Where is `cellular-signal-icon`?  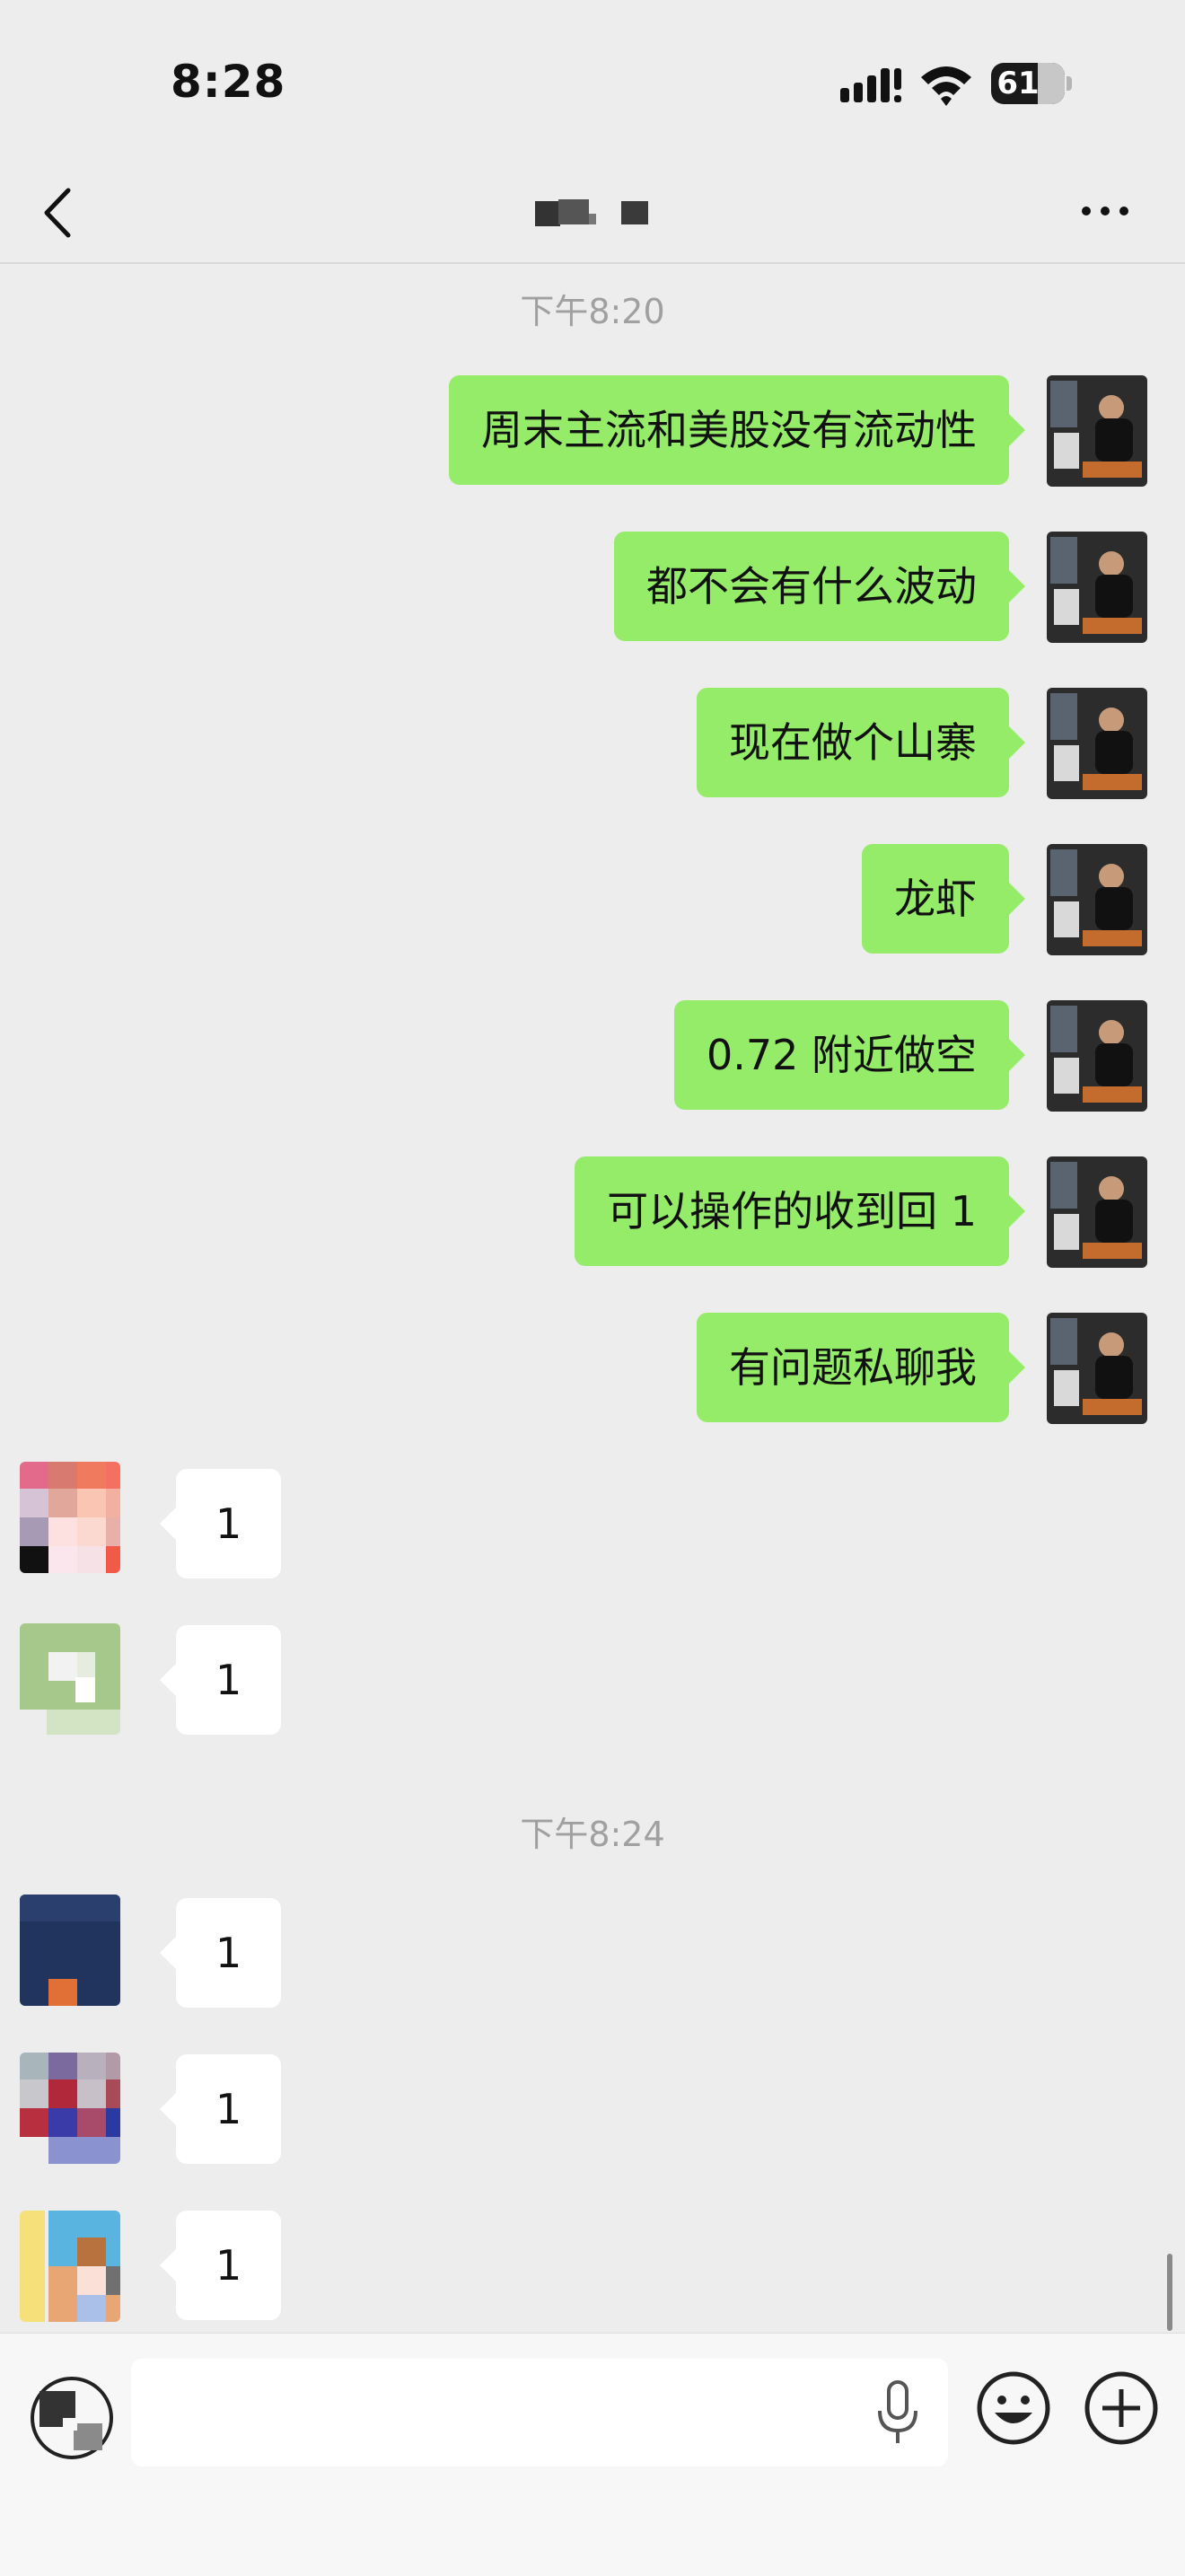
cellular-signal-icon is located at coordinates (870, 85).